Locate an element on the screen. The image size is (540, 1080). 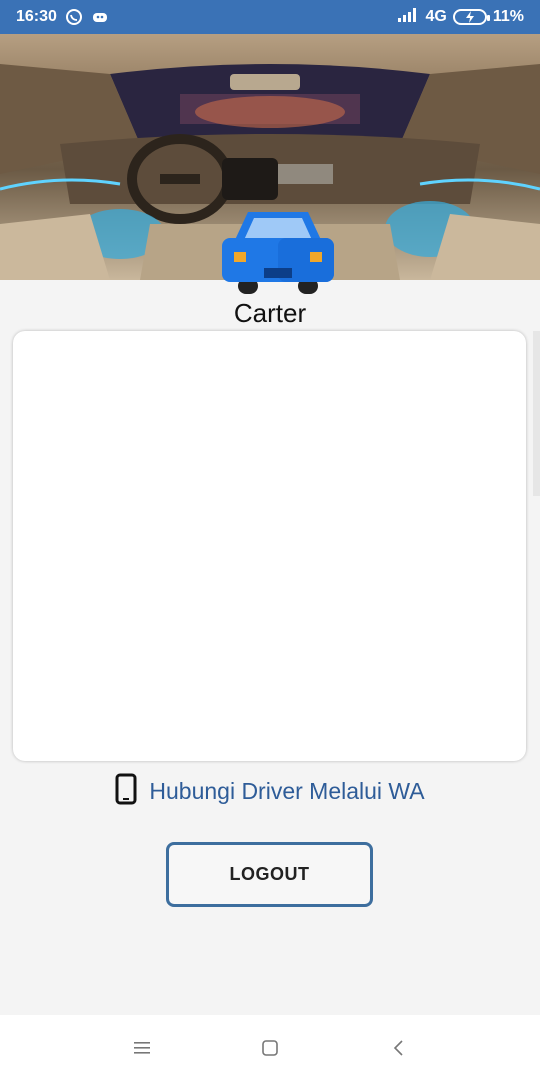
contact-driver-label: Hubungi Driver Melalui WA is located at coordinates (287, 790).